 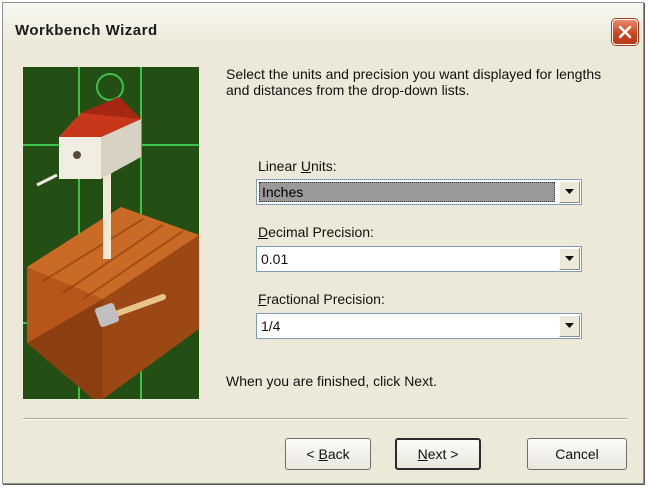 What do you see at coordinates (328, 454) in the screenshot?
I see `back-button: < Back` at bounding box center [328, 454].